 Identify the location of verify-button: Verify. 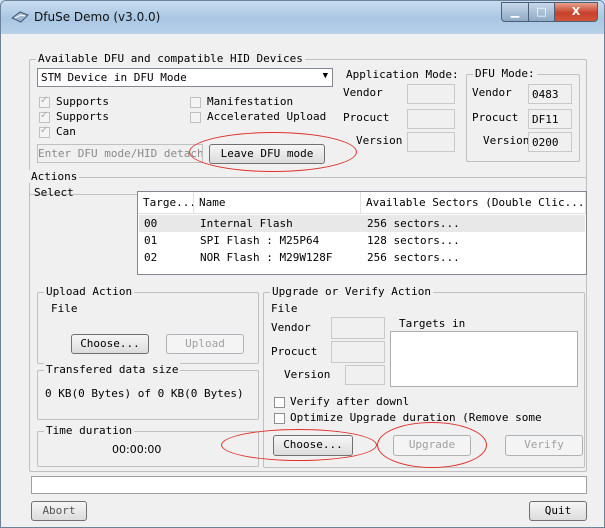
(544, 445).